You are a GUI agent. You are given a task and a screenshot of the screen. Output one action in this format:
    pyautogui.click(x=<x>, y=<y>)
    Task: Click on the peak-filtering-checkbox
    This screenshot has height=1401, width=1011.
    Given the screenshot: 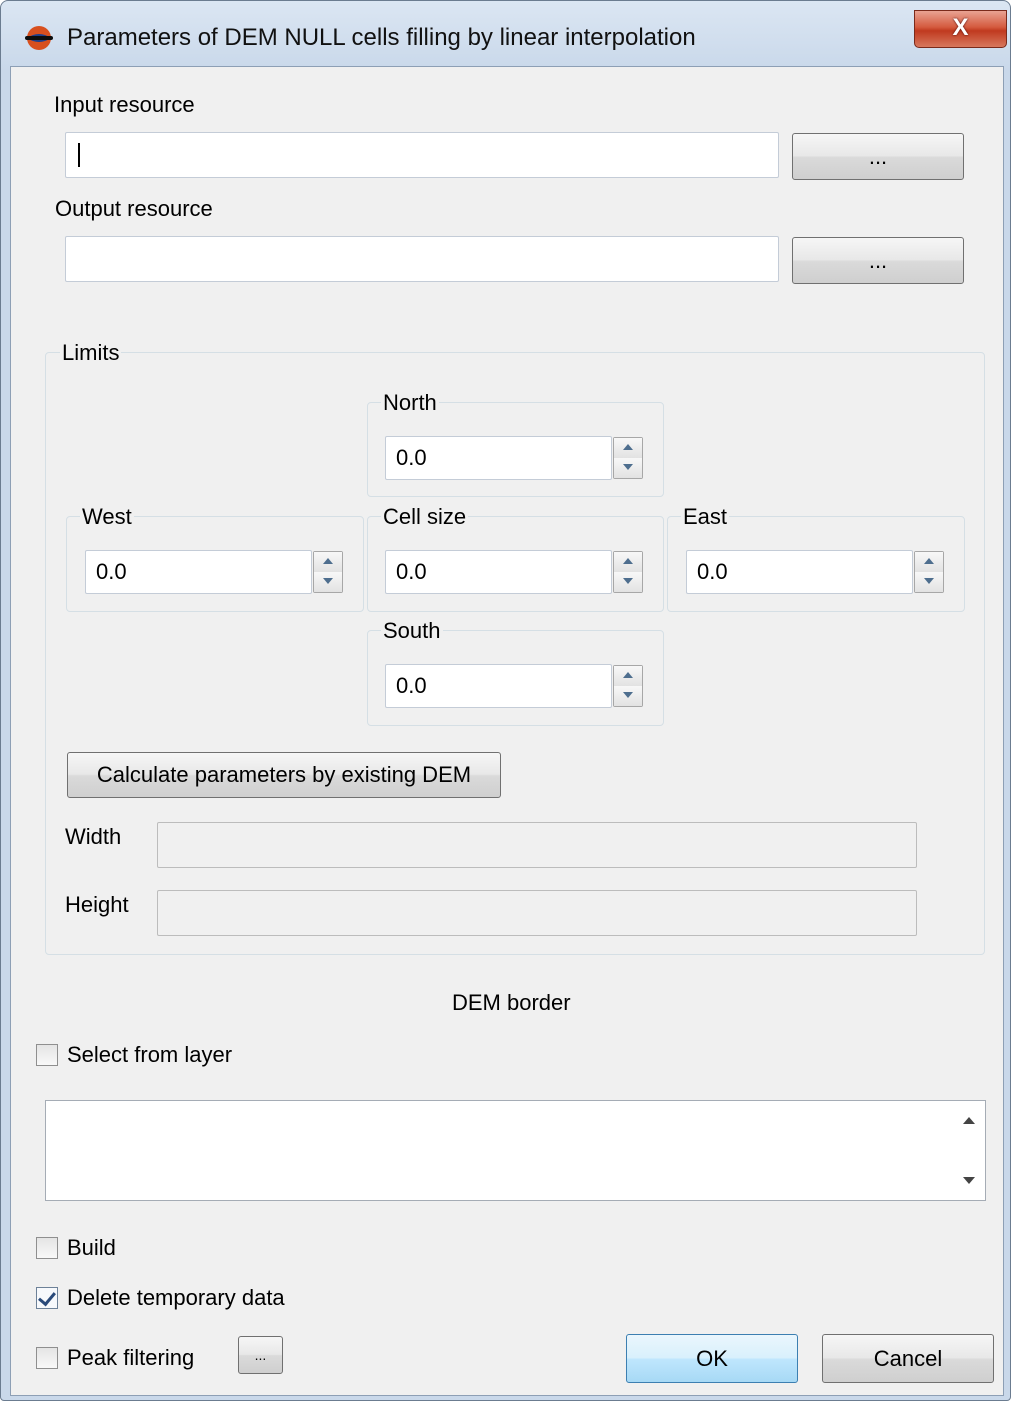 What is the action you would take?
    pyautogui.click(x=47, y=1358)
    